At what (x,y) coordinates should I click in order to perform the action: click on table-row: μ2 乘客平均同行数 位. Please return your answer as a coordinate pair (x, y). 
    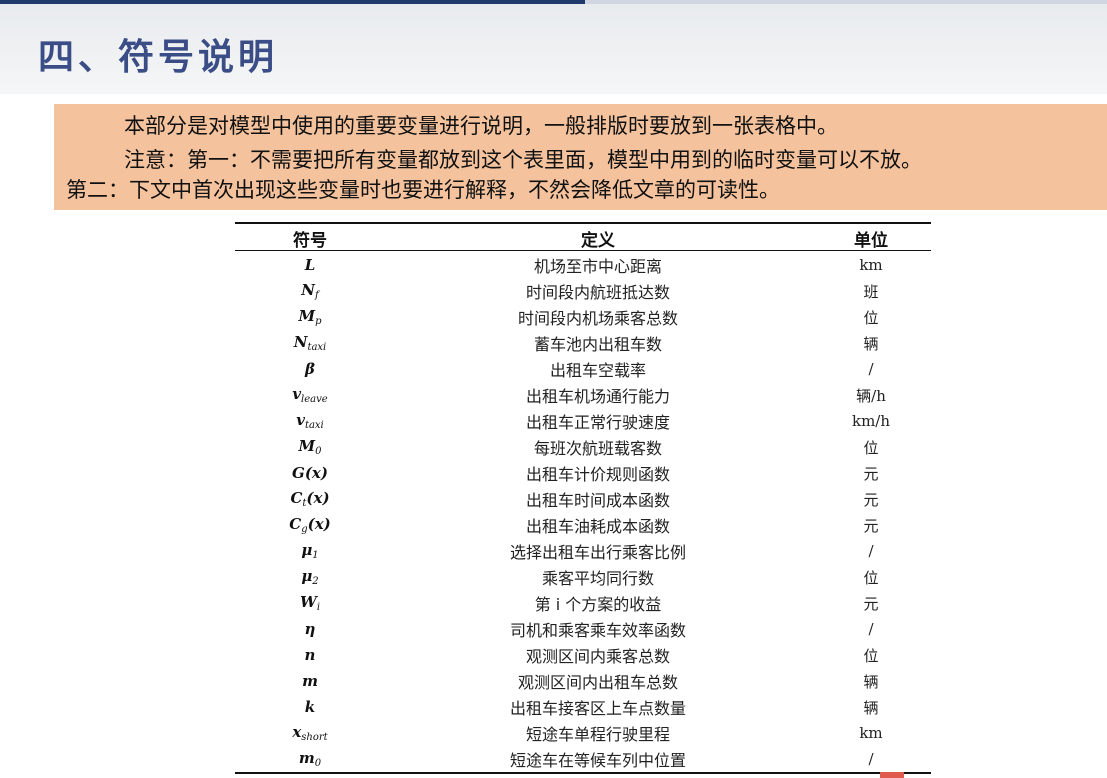
    Looking at the image, I should click on (583, 577).